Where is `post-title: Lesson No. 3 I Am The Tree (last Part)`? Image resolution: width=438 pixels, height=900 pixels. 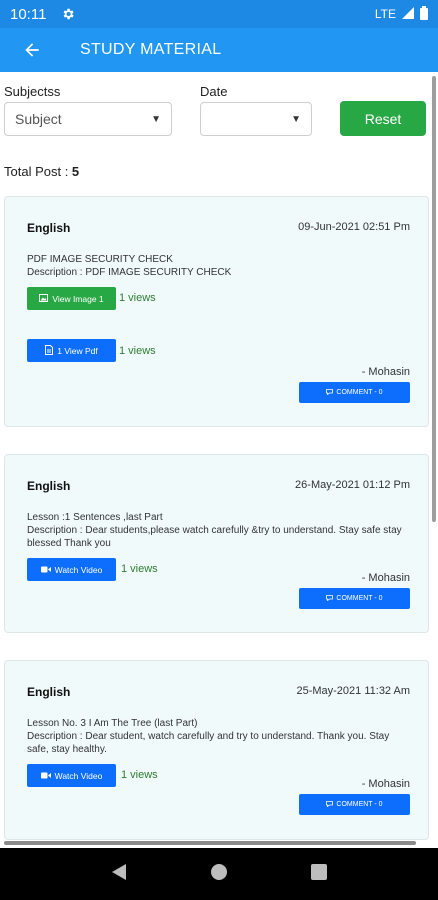
post-title: Lesson No. 3 I Am The Tree (last Part) is located at coordinates (112, 723).